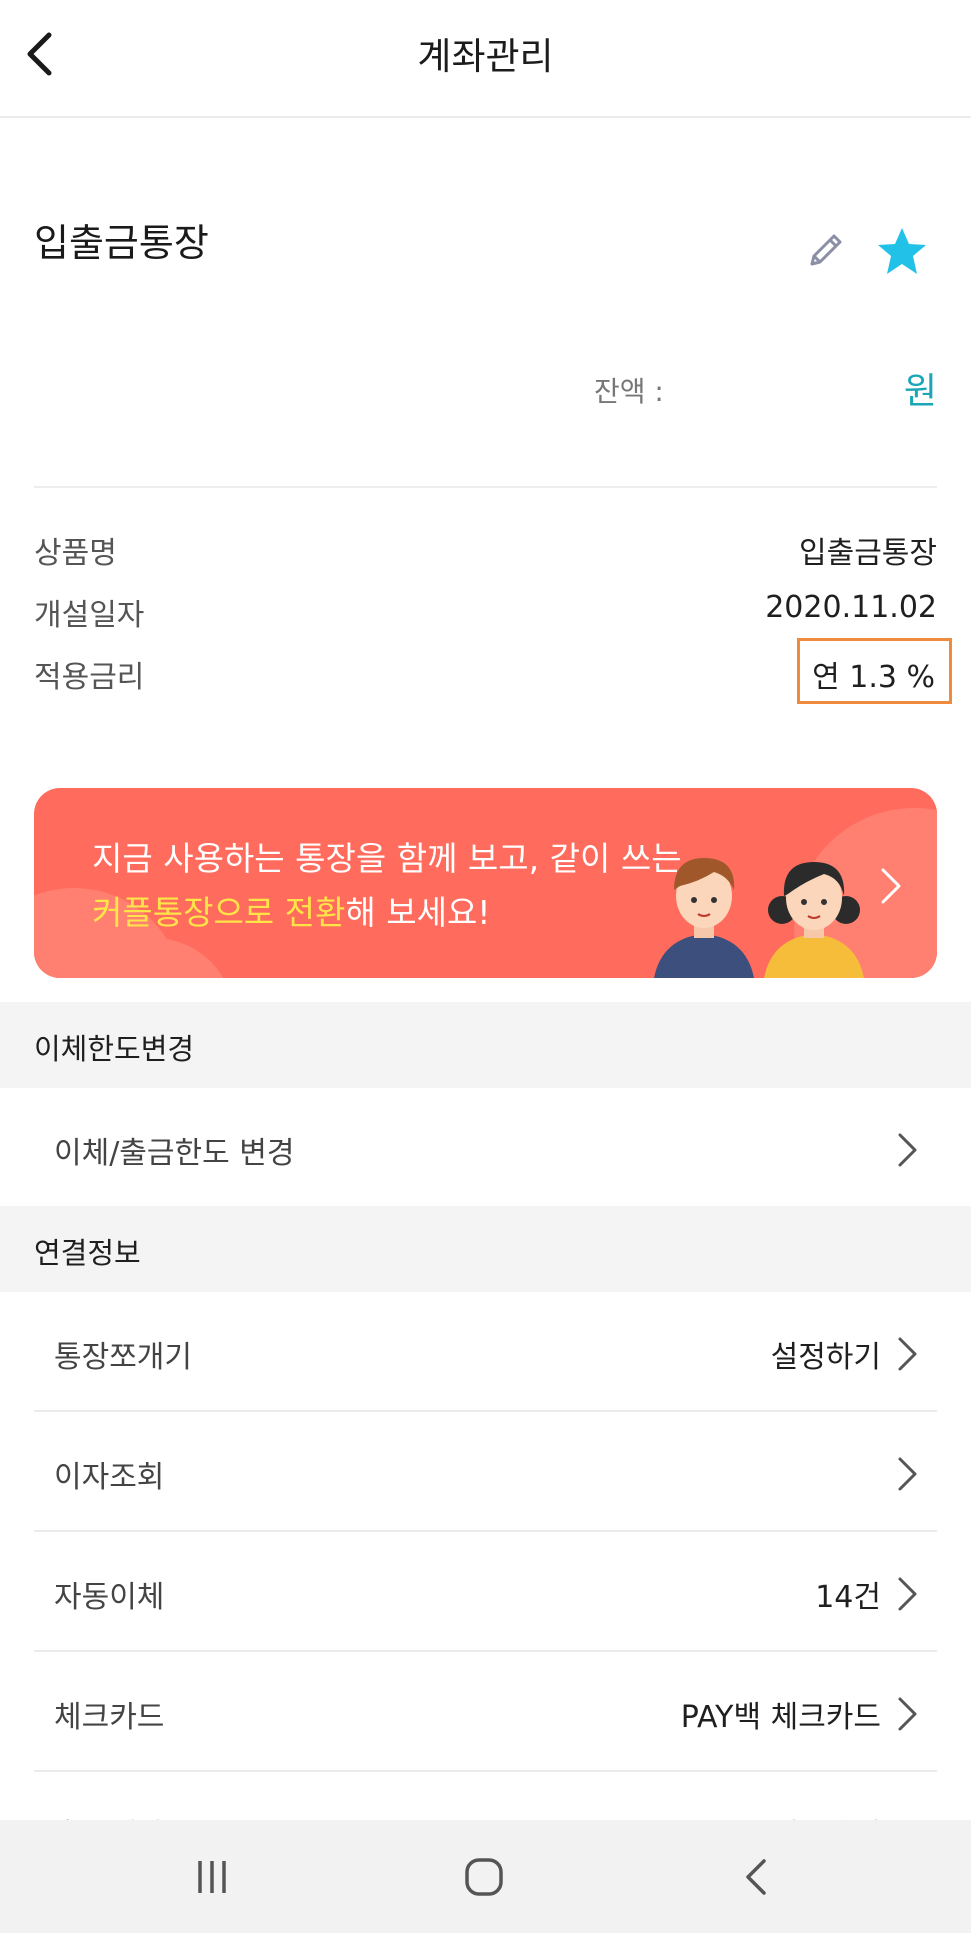  I want to click on interest-rate-value: 연 1.3 %, so click(873, 677).